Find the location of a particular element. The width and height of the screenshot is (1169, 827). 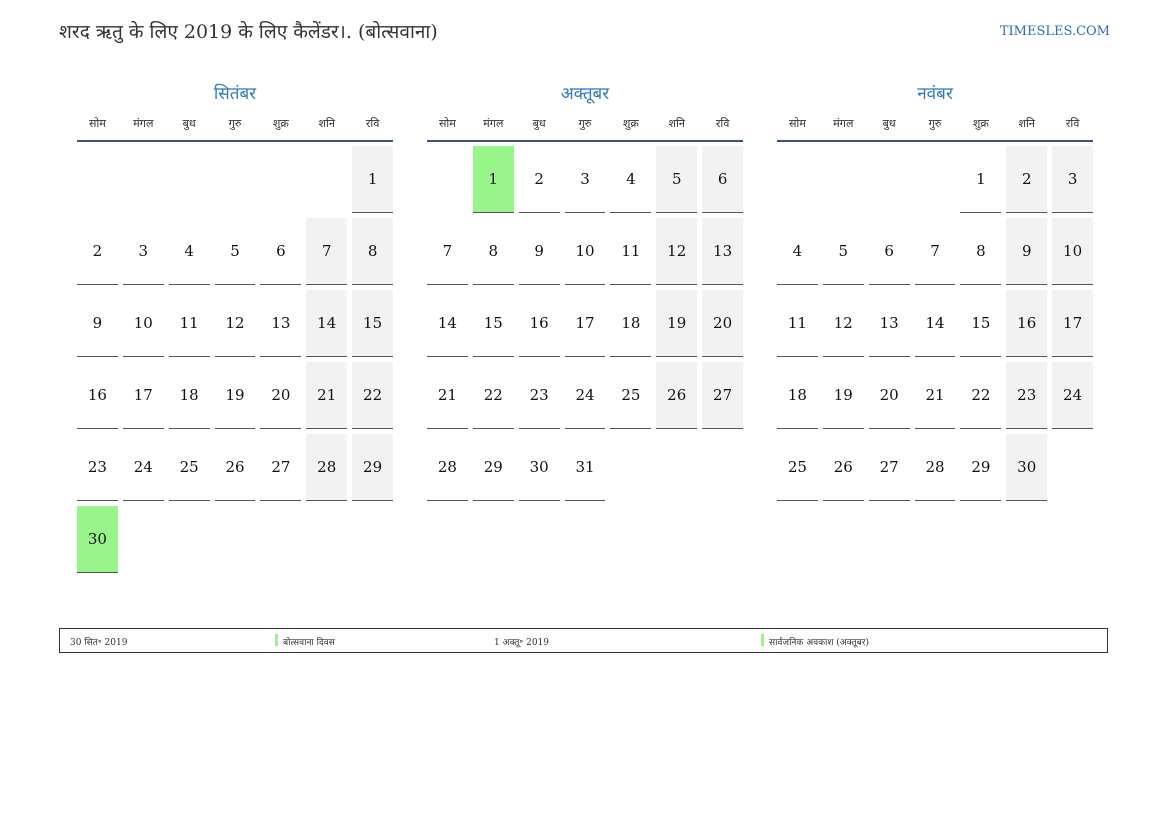

weekday-label: शनि is located at coordinates (676, 123).